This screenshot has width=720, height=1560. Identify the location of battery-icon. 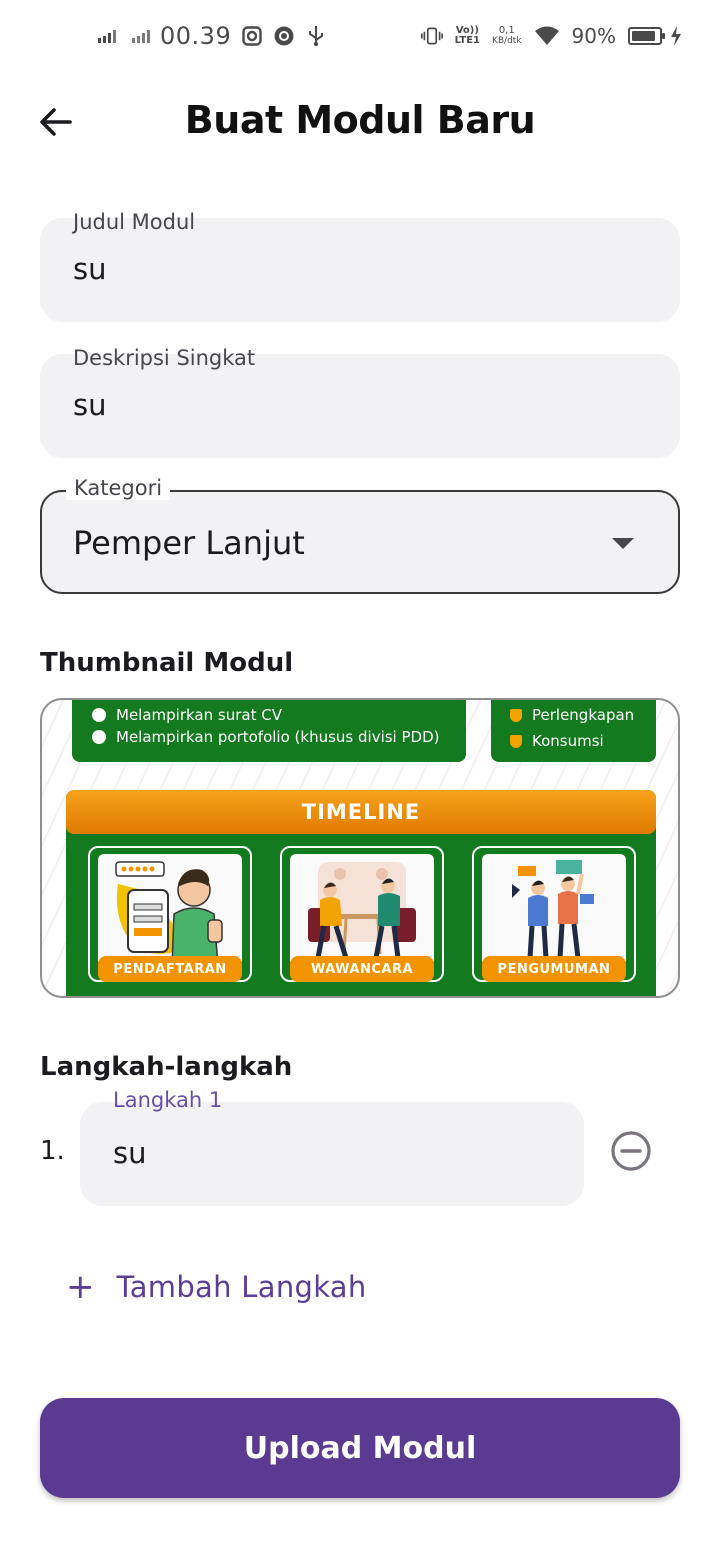
(646, 36).